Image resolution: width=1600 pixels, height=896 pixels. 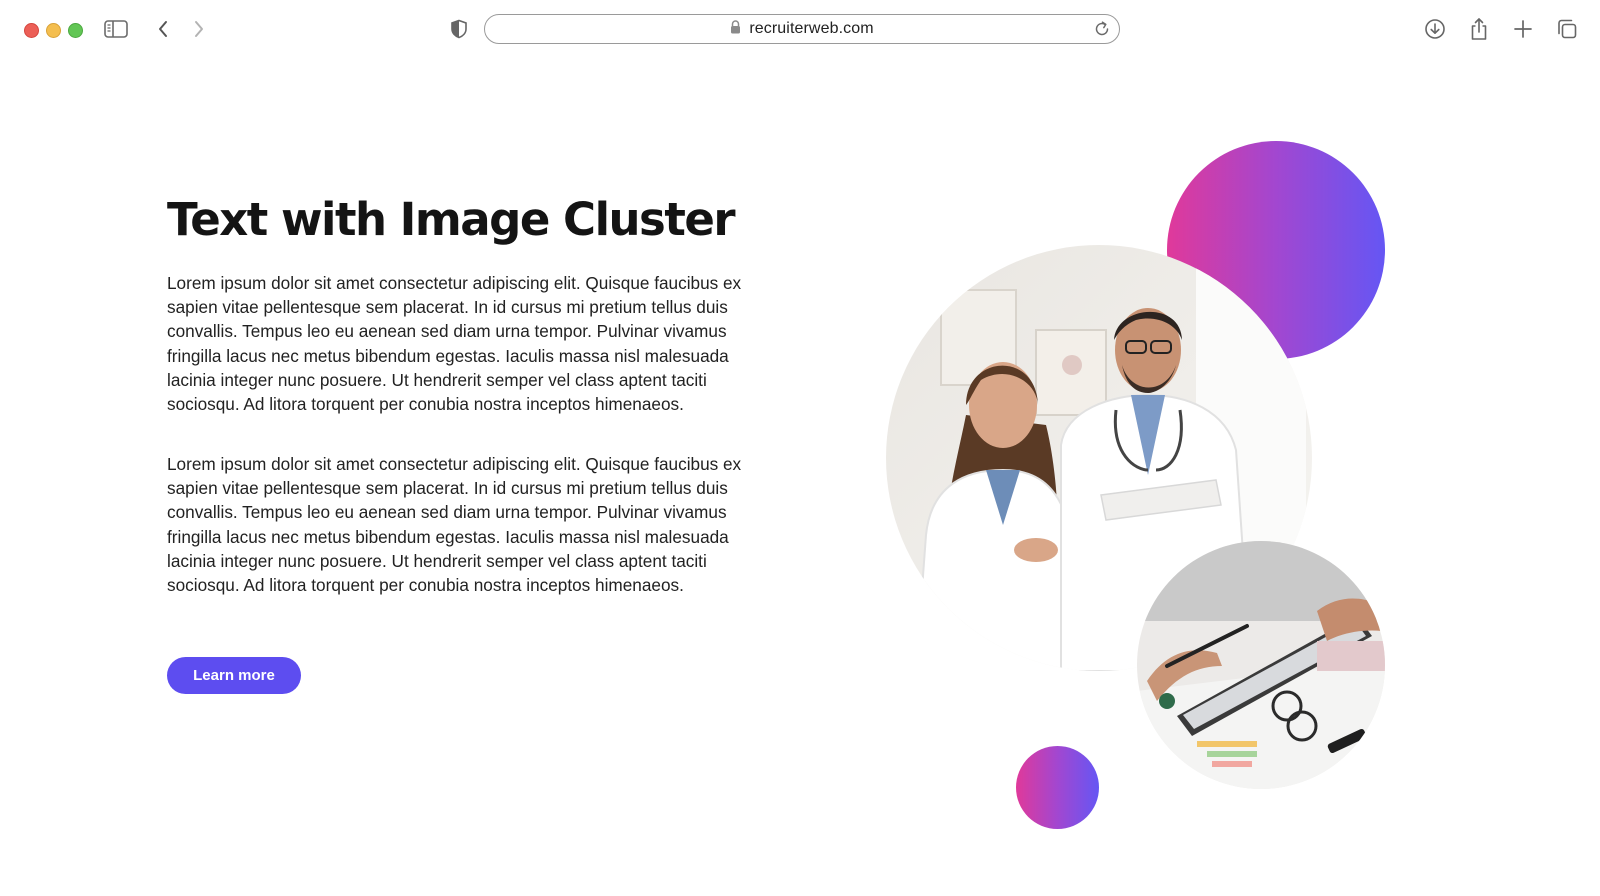 What do you see at coordinates (199, 29) in the screenshot?
I see `chevron-right-icon` at bounding box center [199, 29].